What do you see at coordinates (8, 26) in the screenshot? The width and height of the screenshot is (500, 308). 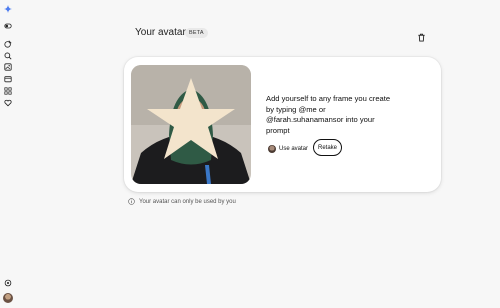 I see `toggle-sidebar-icon` at bounding box center [8, 26].